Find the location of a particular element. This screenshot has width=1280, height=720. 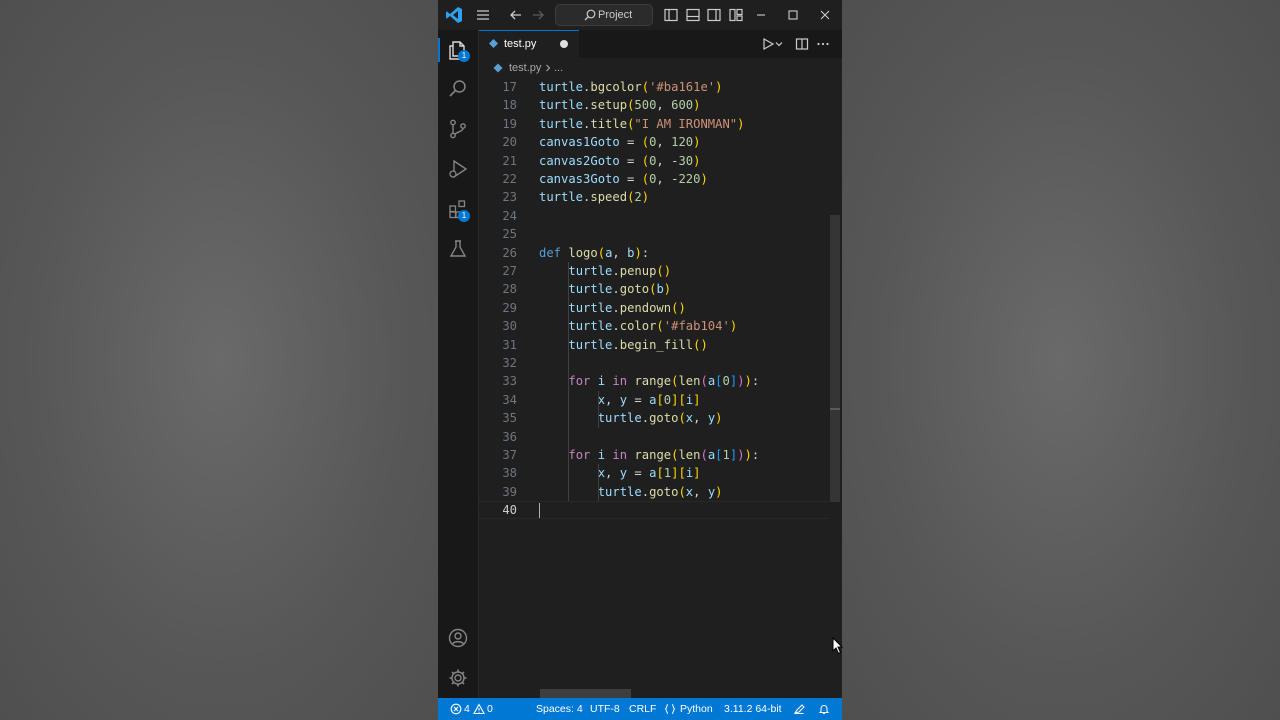

code-token: 1 is located at coordinates (726, 455).